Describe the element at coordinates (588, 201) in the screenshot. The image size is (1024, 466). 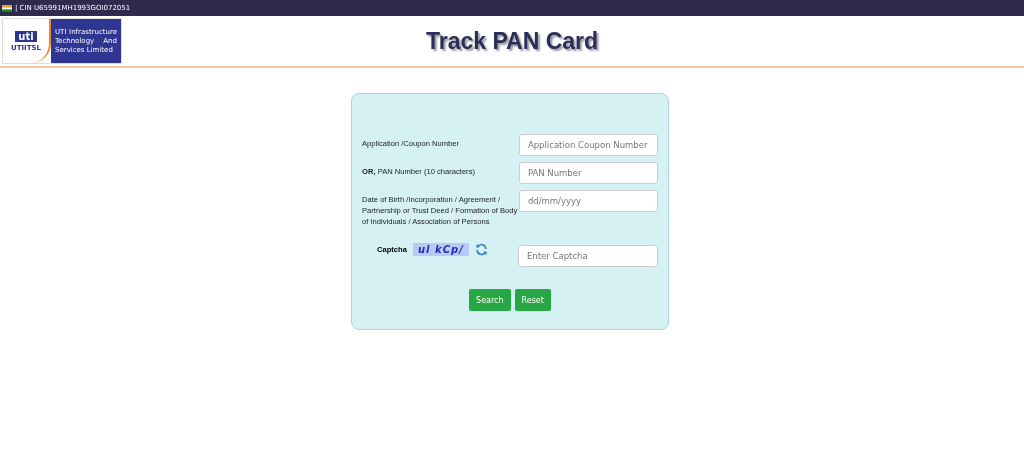
I see `input-field: dd/mm/yyyy` at that location.